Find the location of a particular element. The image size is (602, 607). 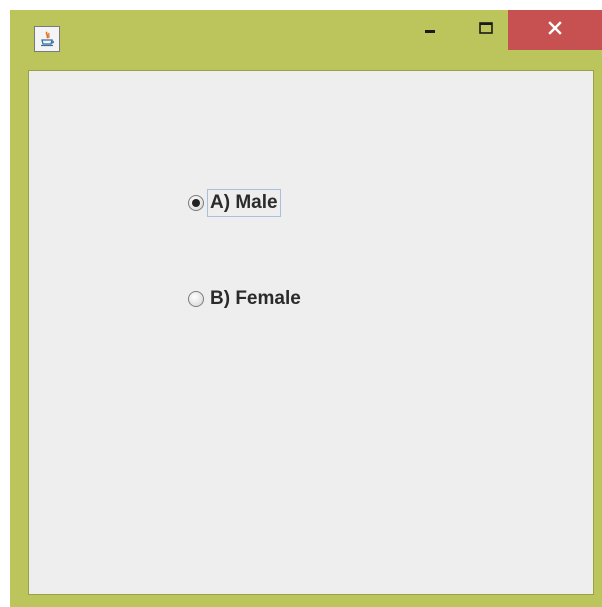

radio-selected-dot is located at coordinates (196, 203).